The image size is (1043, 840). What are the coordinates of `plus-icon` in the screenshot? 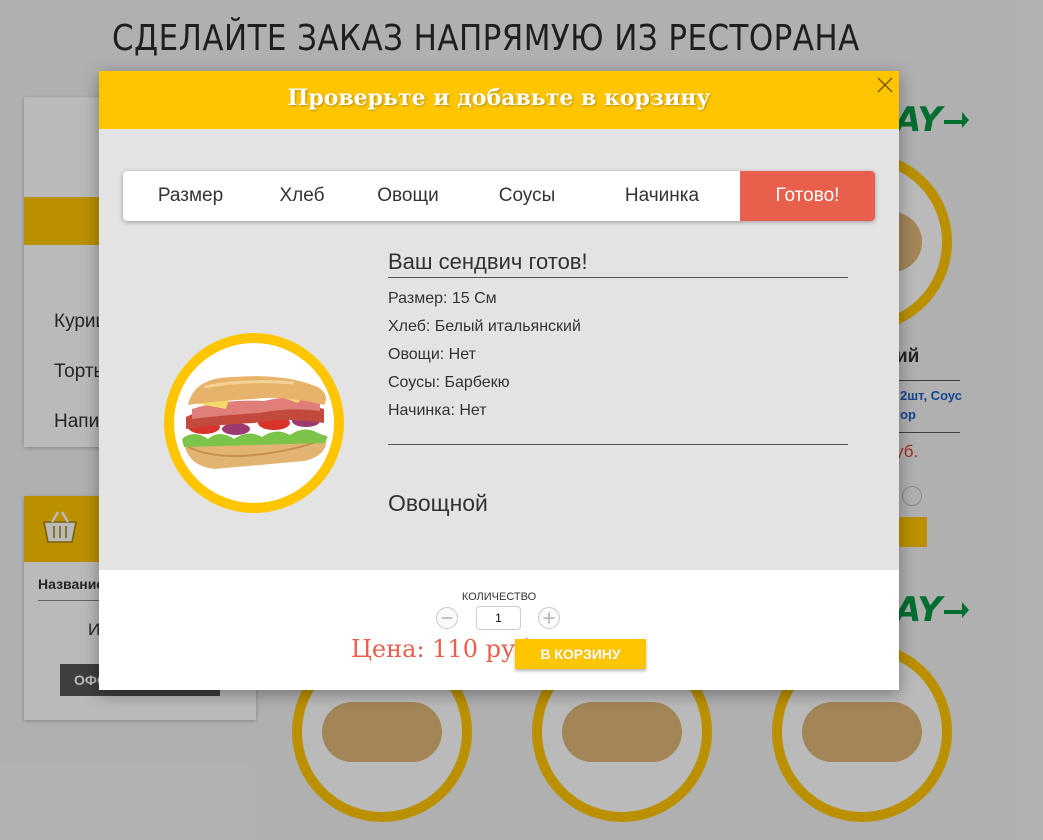 It's located at (549, 618).